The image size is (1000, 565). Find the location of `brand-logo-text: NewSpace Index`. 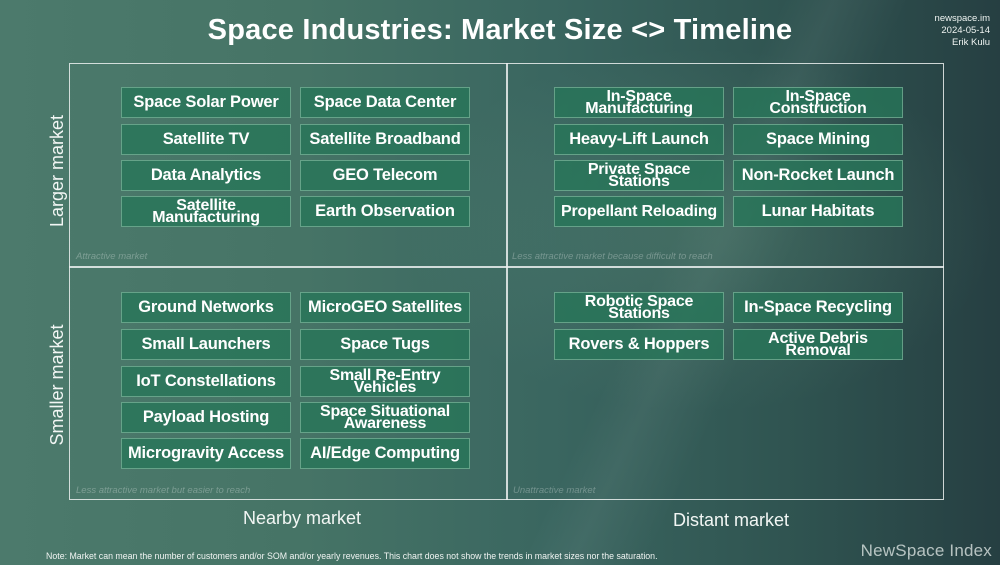

brand-logo-text: NewSpace Index is located at coordinates (926, 550).